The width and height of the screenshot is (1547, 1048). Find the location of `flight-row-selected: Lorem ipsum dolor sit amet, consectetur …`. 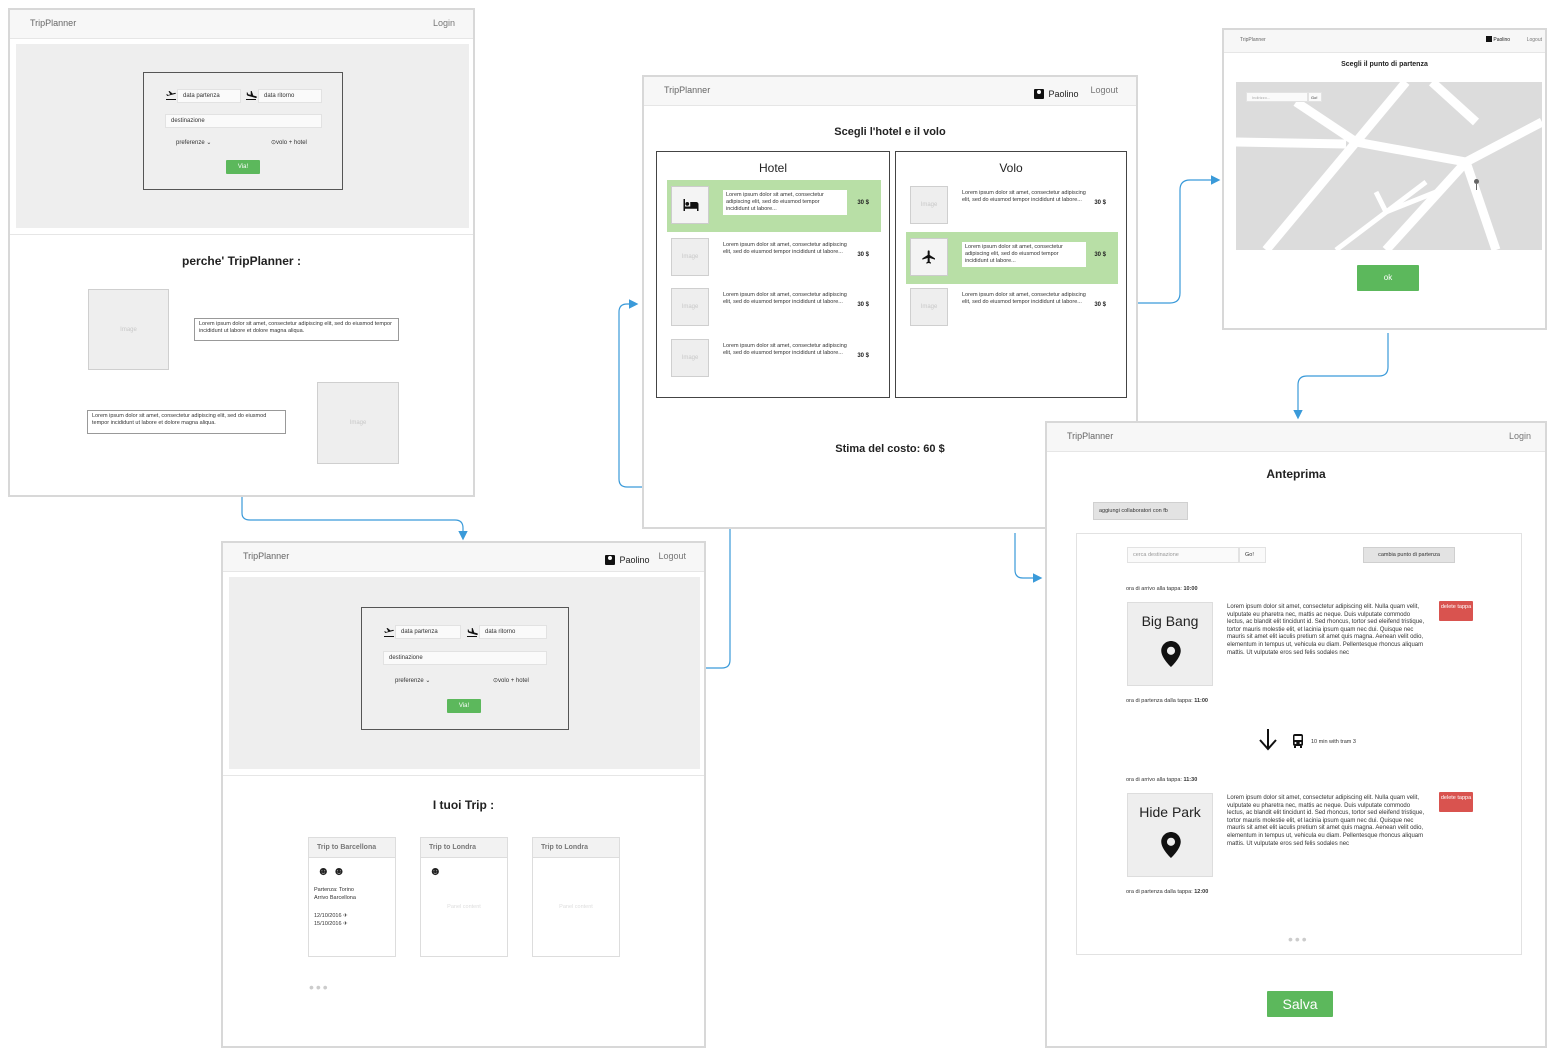

flight-row-selected: Lorem ipsum dolor sit amet, consectetur … is located at coordinates (1012, 258).